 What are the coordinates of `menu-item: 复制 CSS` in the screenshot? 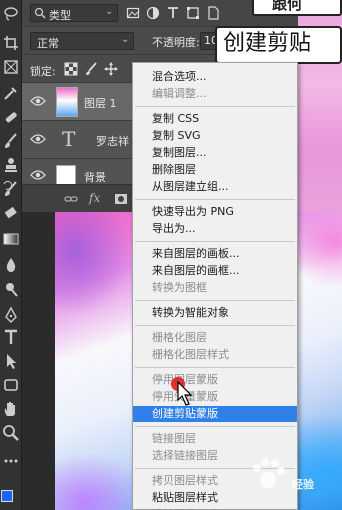 It's located at (215, 119).